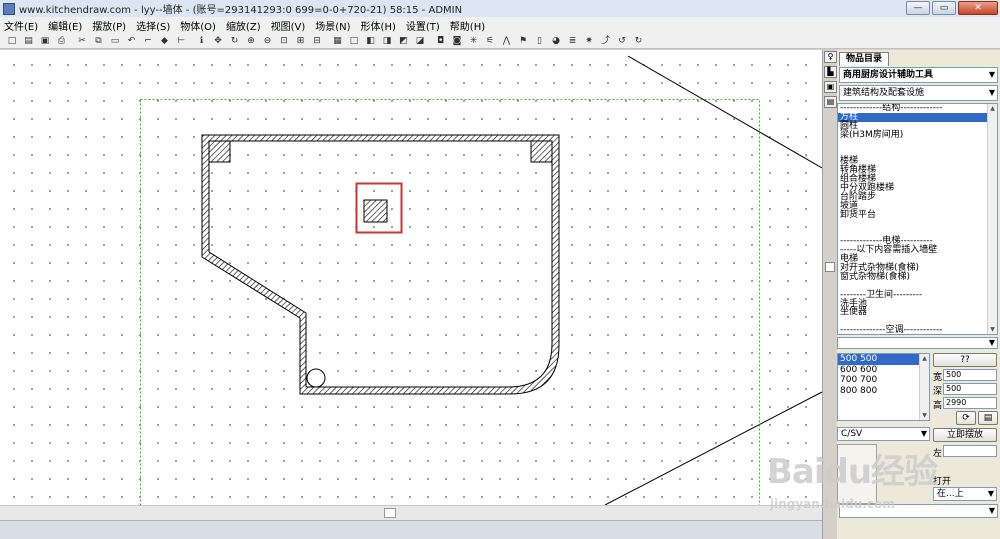 Image resolution: width=1000 pixels, height=539 pixels. What do you see at coordinates (883, 380) in the screenshot?
I see `size-item: 700 700` at bounding box center [883, 380].